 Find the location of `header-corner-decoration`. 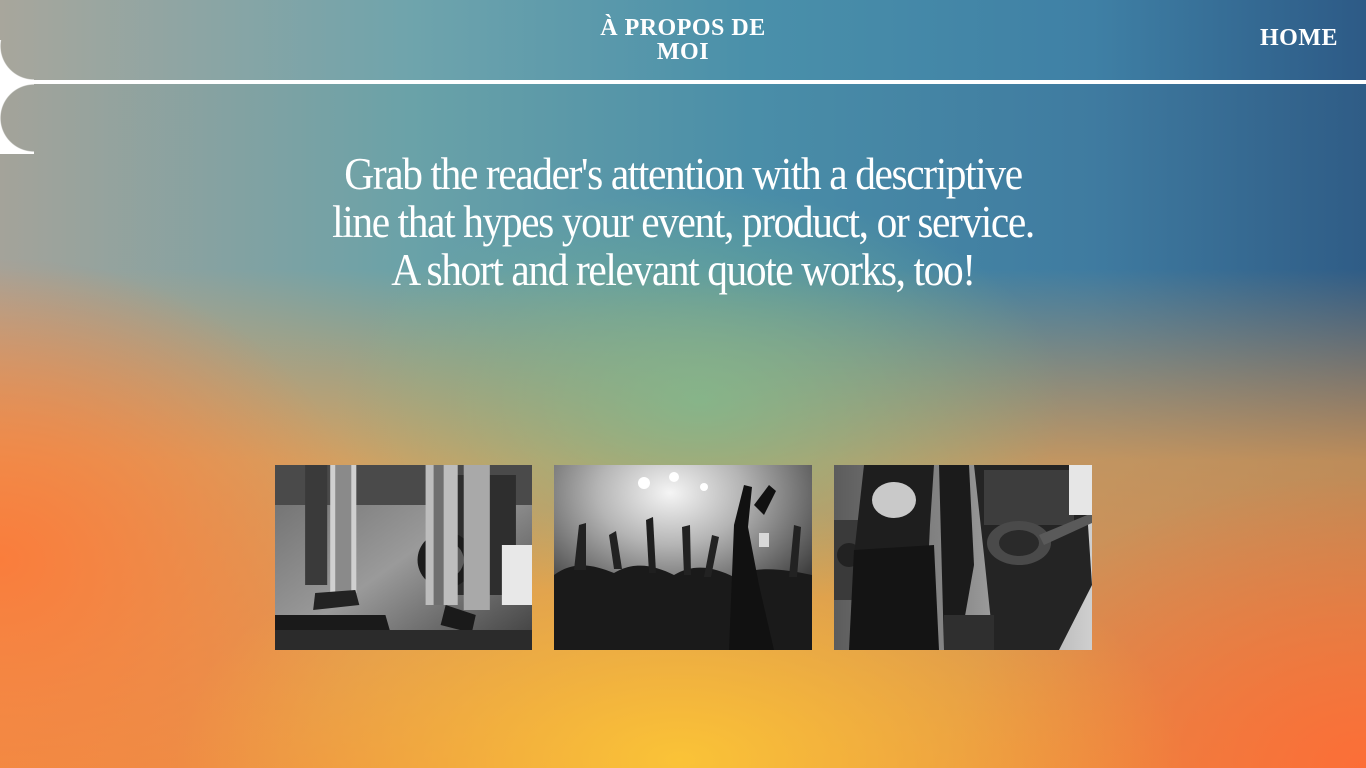

header-corner-decoration is located at coordinates (17, 62).